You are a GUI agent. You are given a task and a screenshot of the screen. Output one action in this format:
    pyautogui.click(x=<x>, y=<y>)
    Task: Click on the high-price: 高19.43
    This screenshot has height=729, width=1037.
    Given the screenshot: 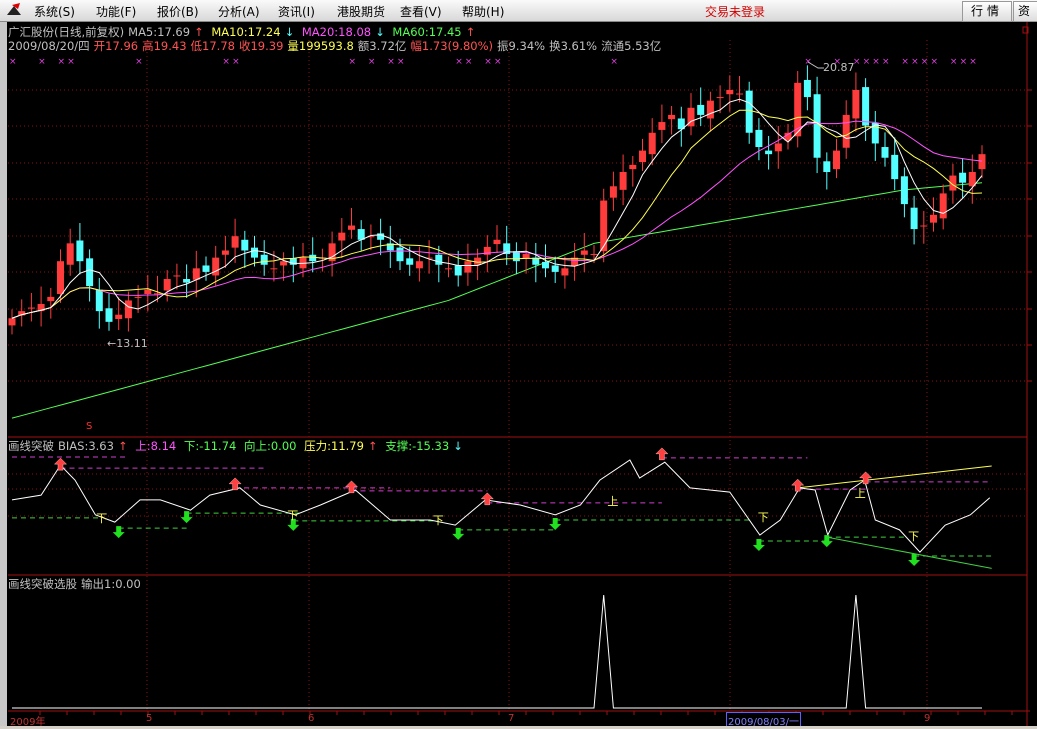 What is the action you would take?
    pyautogui.click(x=164, y=46)
    